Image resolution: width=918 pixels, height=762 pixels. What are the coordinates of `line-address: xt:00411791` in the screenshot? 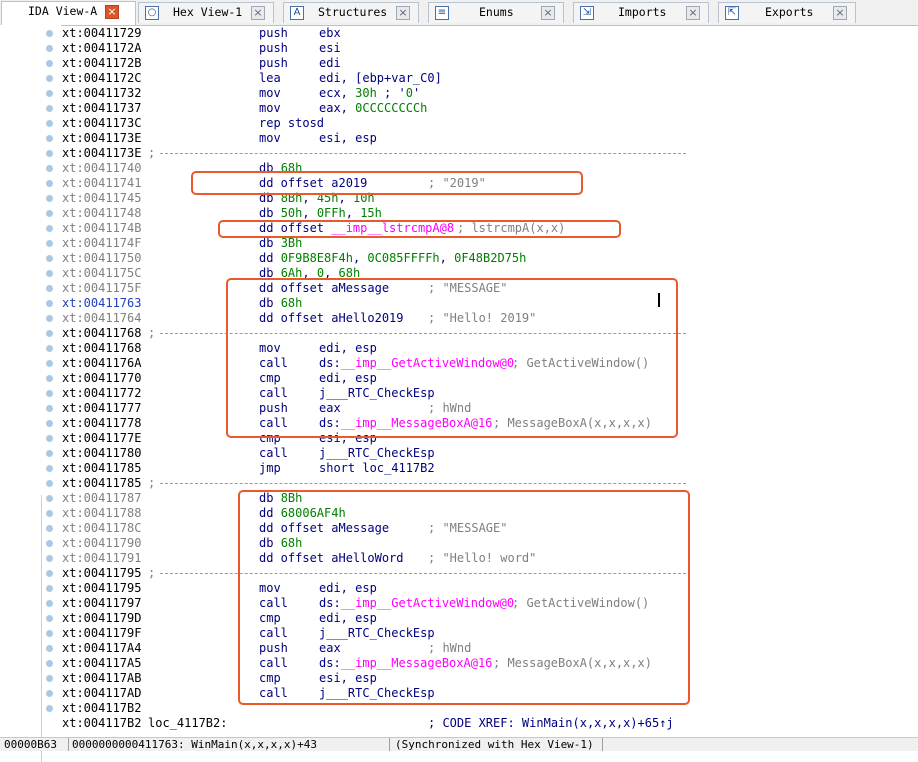 It's located at (102, 558).